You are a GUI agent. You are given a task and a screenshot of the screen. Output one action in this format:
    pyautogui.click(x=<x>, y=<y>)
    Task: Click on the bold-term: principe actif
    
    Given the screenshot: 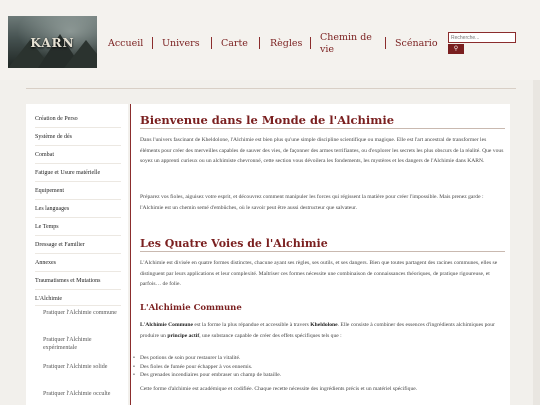 What is the action you would take?
    pyautogui.click(x=183, y=335)
    